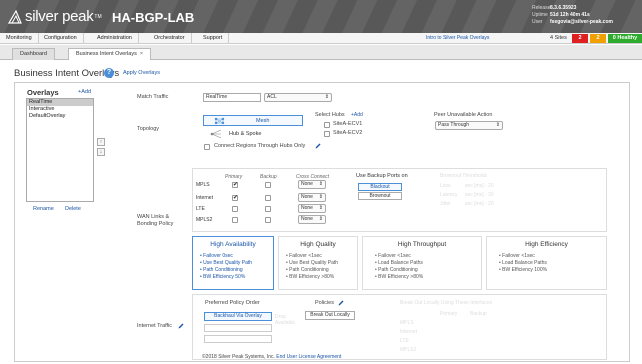 The height and width of the screenshot is (364, 642). I want to click on hub-checkbox-ecv2, so click(327, 134).